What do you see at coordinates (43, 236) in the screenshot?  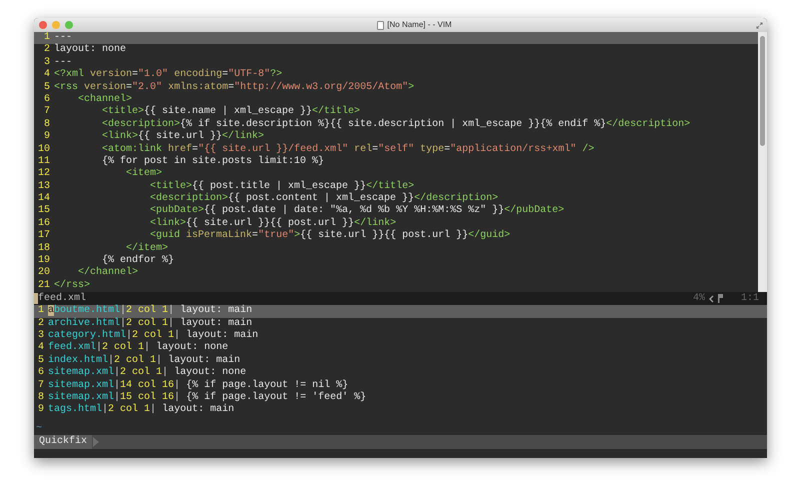 I see `line-number: 17` at bounding box center [43, 236].